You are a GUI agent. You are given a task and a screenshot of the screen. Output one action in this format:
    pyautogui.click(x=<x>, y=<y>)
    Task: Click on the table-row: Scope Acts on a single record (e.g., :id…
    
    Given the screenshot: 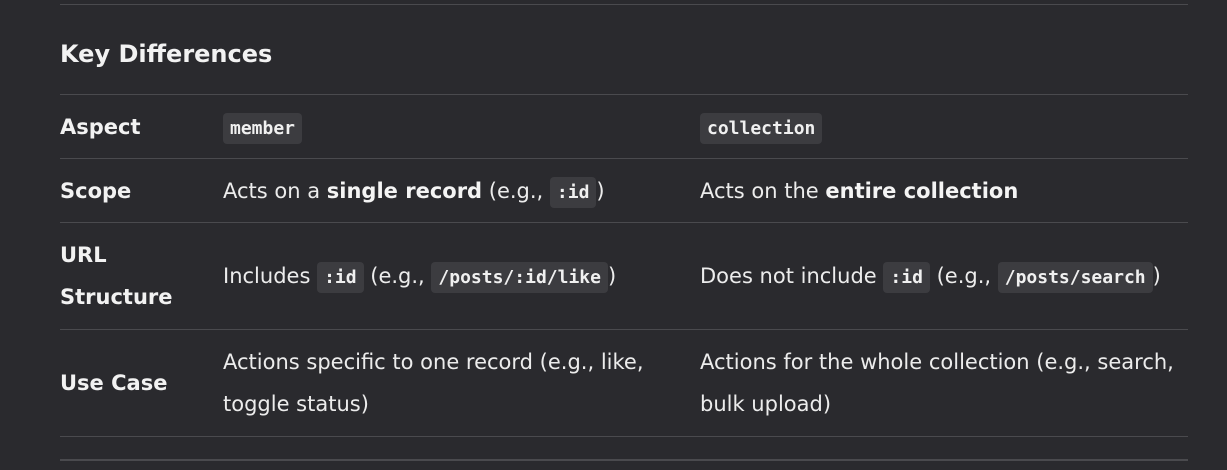 What is the action you would take?
    pyautogui.click(x=624, y=190)
    